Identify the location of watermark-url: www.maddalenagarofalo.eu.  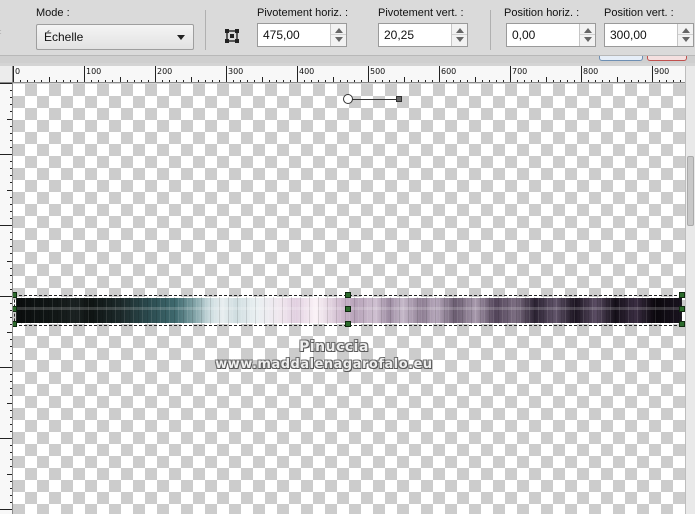
(324, 364).